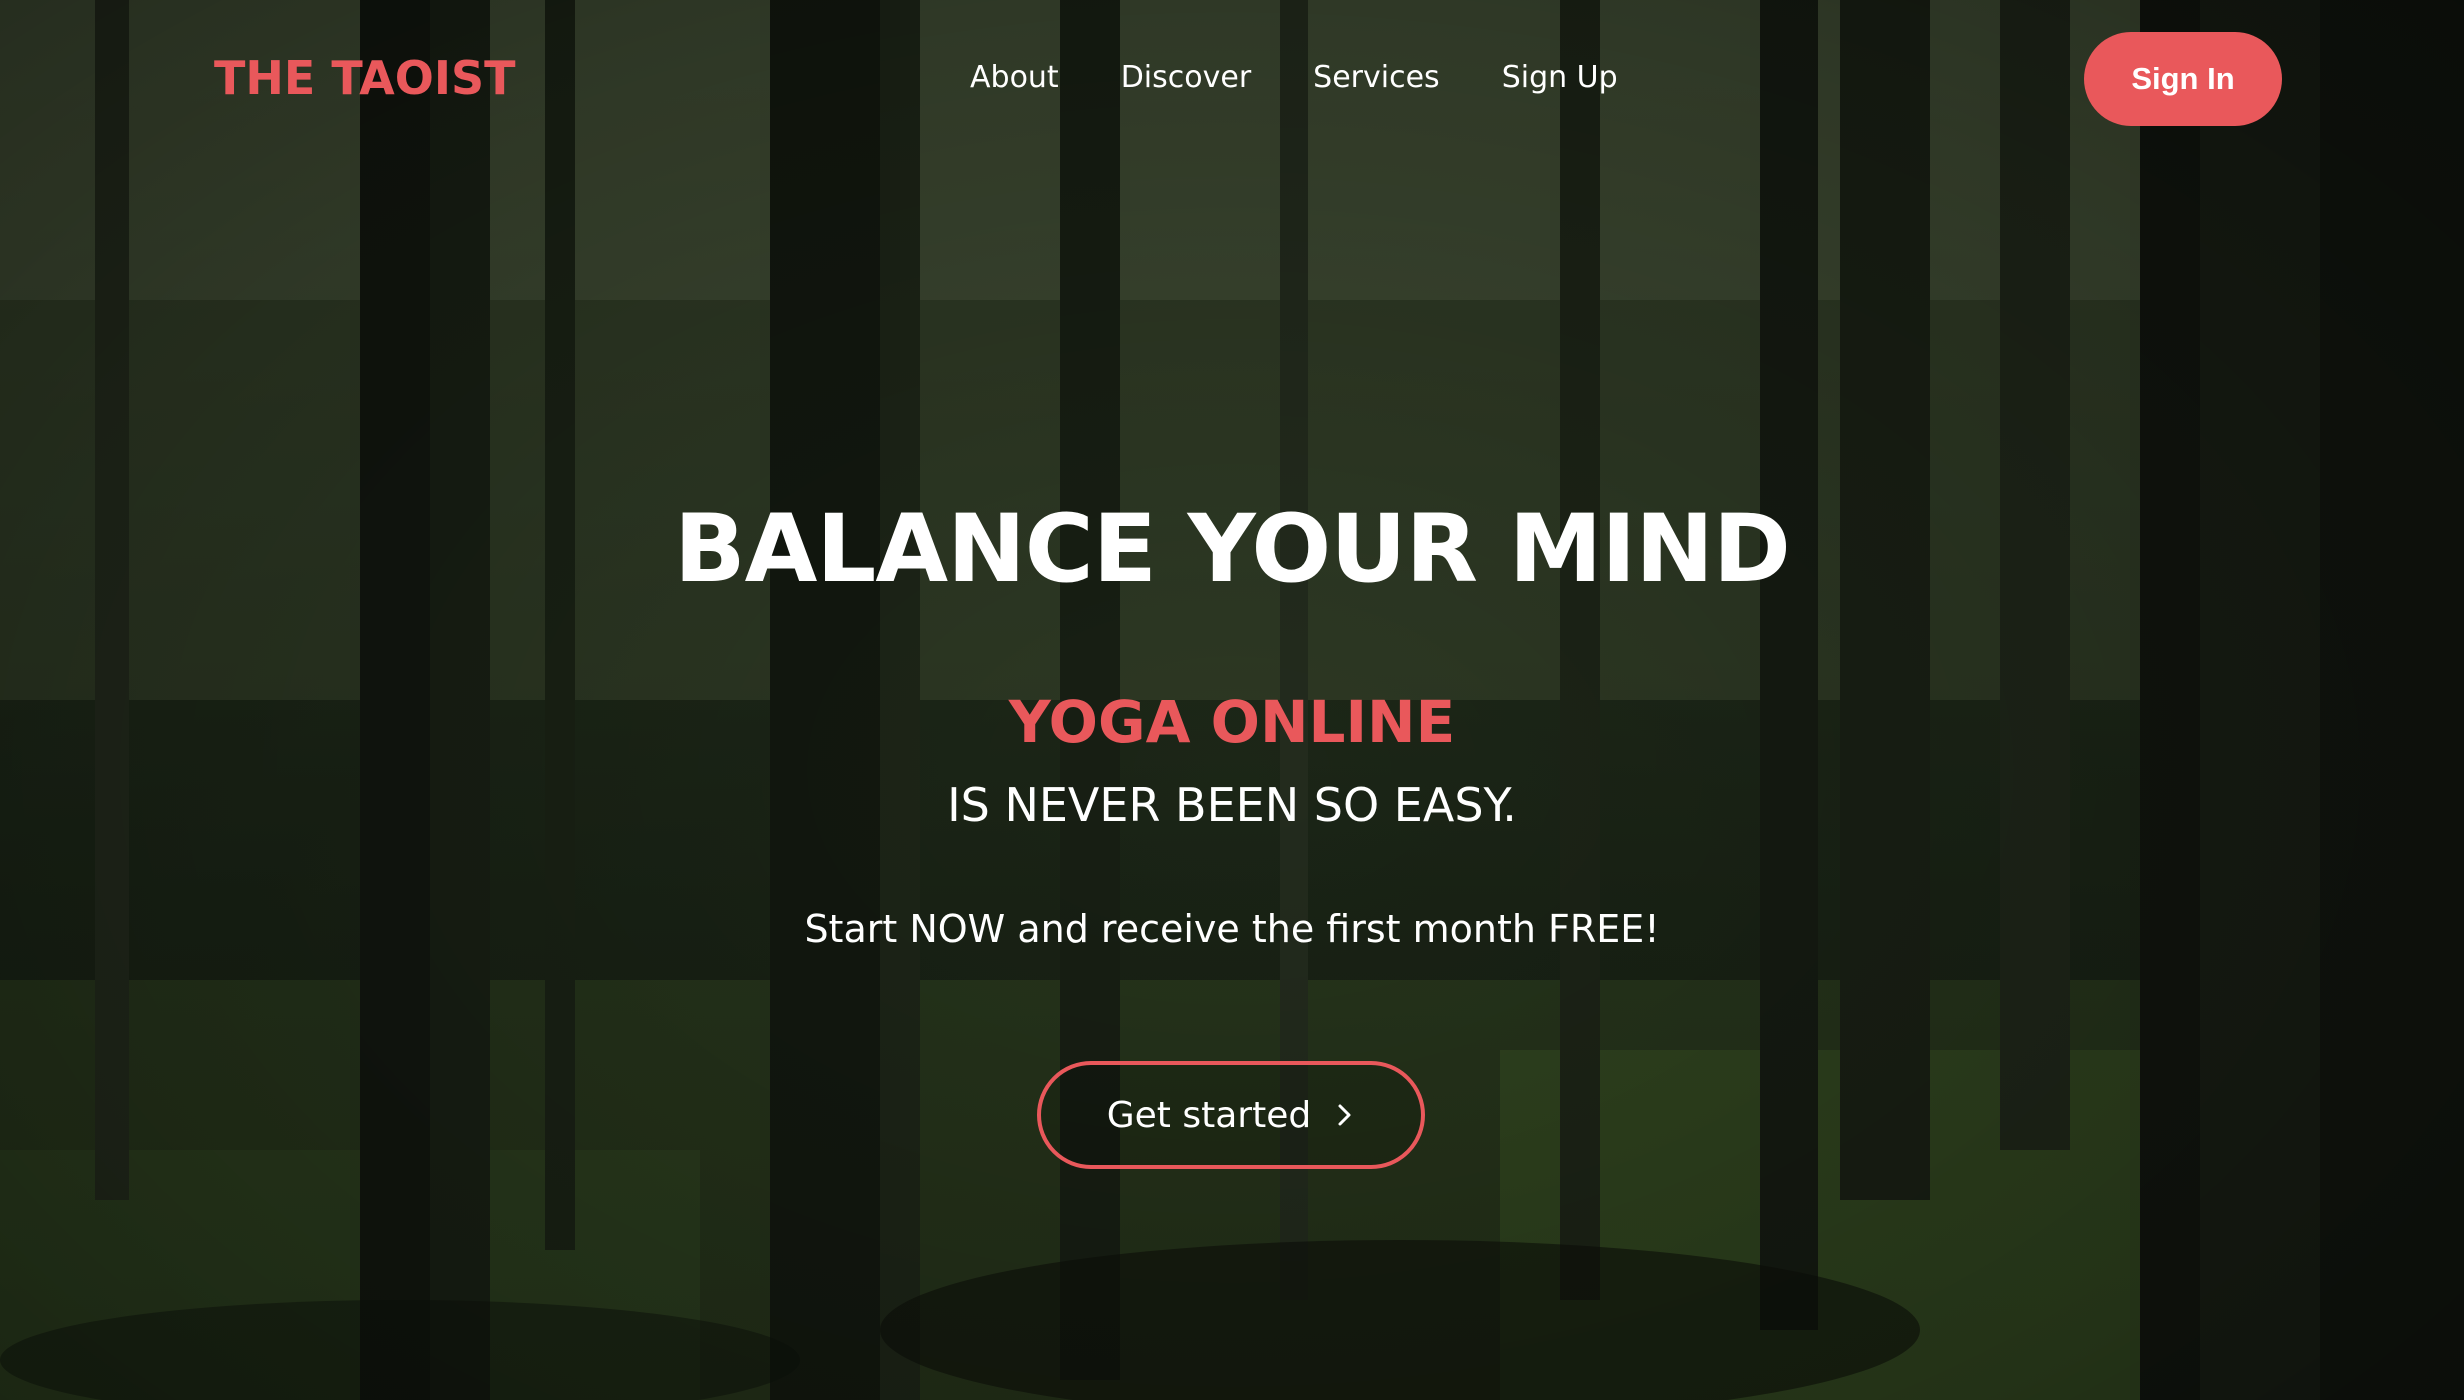  What do you see at coordinates (1014, 78) in the screenshot?
I see `nav-about: About` at bounding box center [1014, 78].